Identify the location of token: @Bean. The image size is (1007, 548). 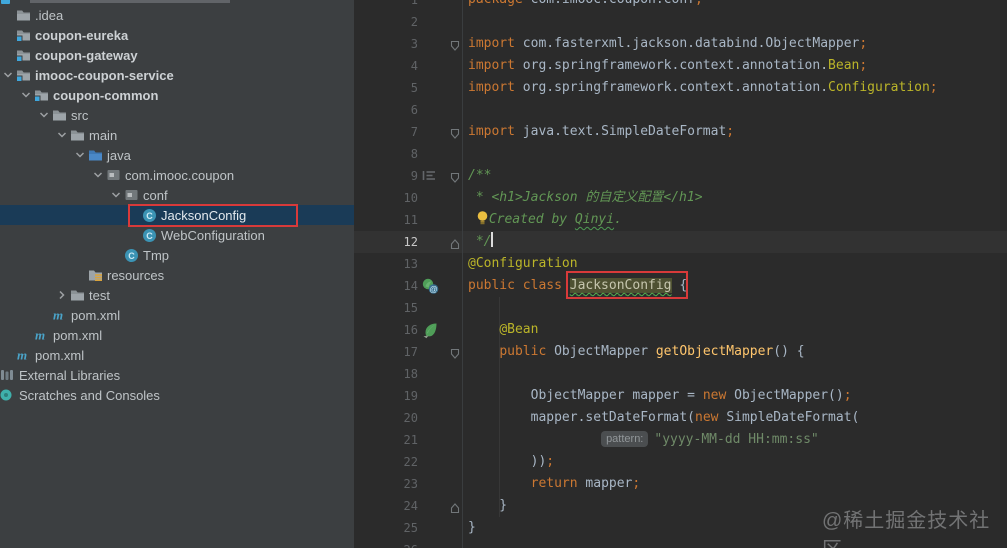
(519, 329).